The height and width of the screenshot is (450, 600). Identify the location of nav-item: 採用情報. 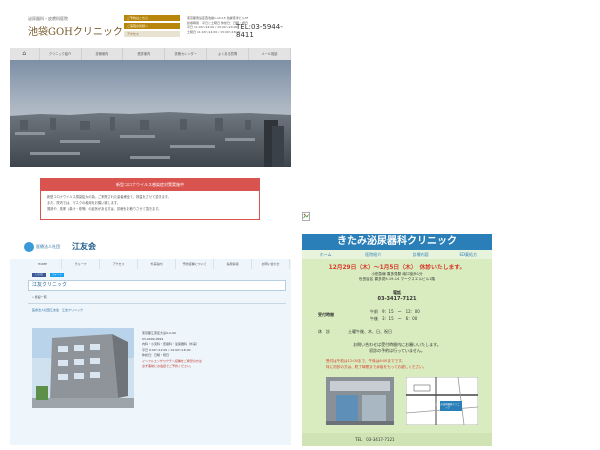
(233, 264).